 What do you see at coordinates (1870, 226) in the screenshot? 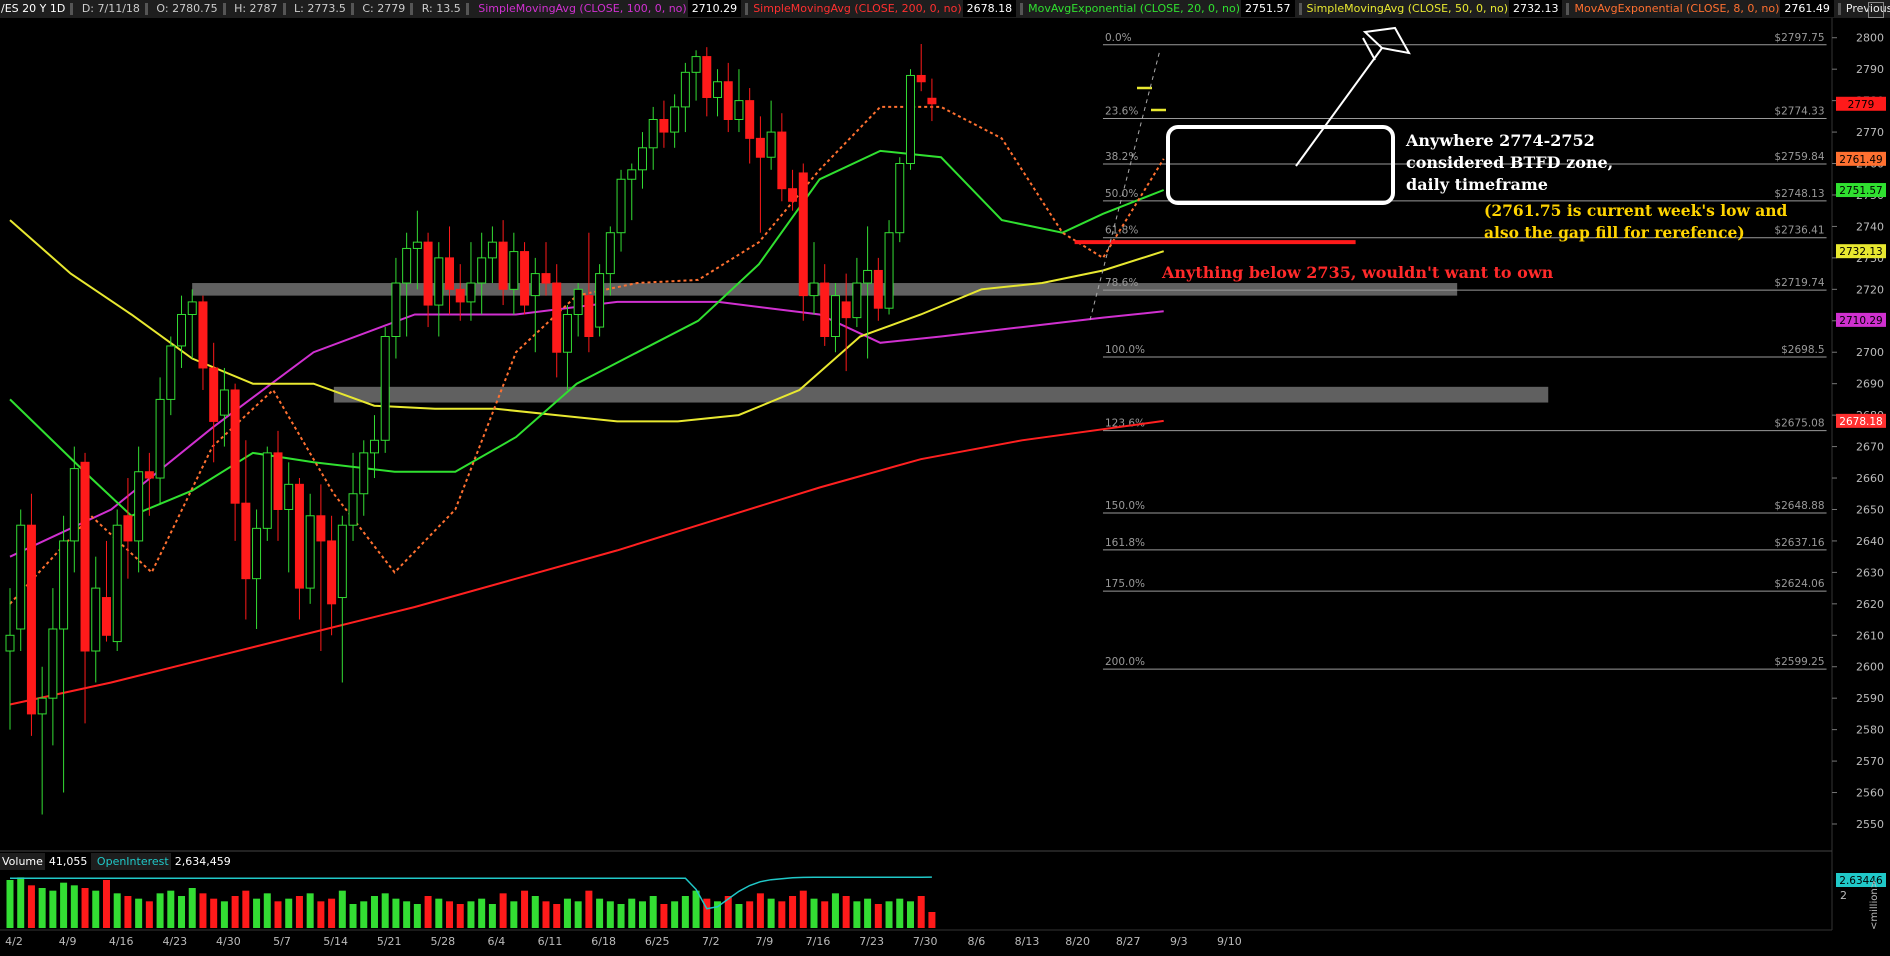
I see `price-tick-label: 2740` at bounding box center [1870, 226].